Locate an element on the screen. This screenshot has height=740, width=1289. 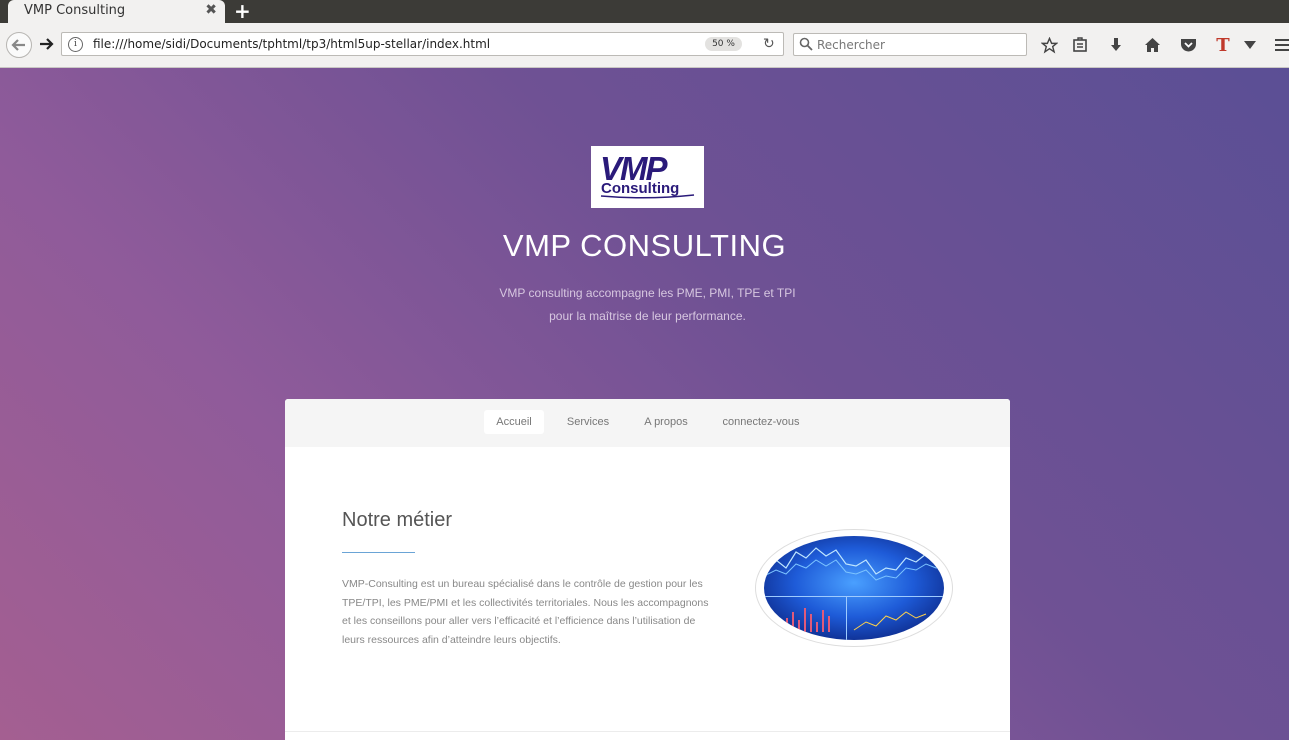
tagline-line-2: pour la maîtrise de leur performance. is located at coordinates (647, 316).